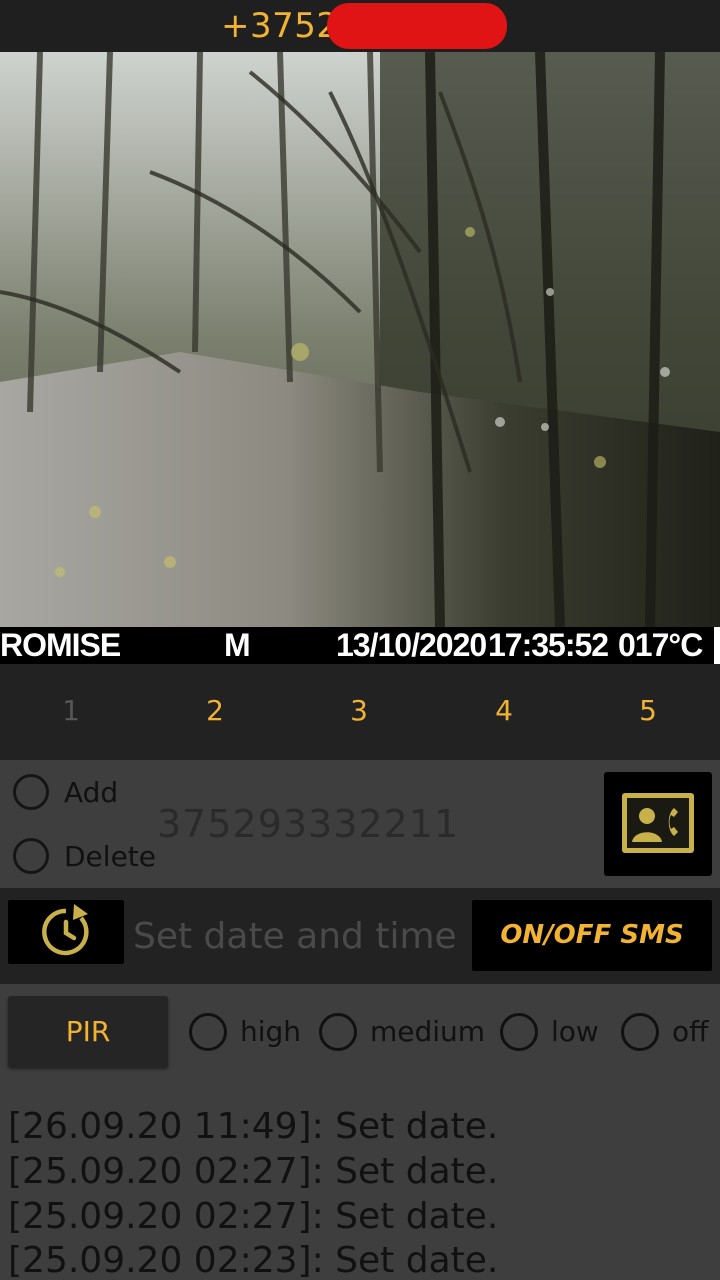 The image size is (720, 1280). Describe the element at coordinates (31, 856) in the screenshot. I see `delete-radio` at that location.